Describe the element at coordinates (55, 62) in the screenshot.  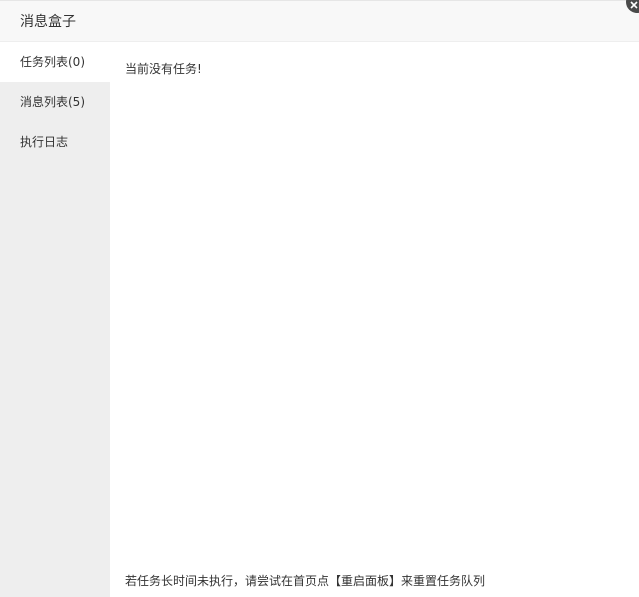
I see `tab-task-list: 任务列表(0)` at that location.